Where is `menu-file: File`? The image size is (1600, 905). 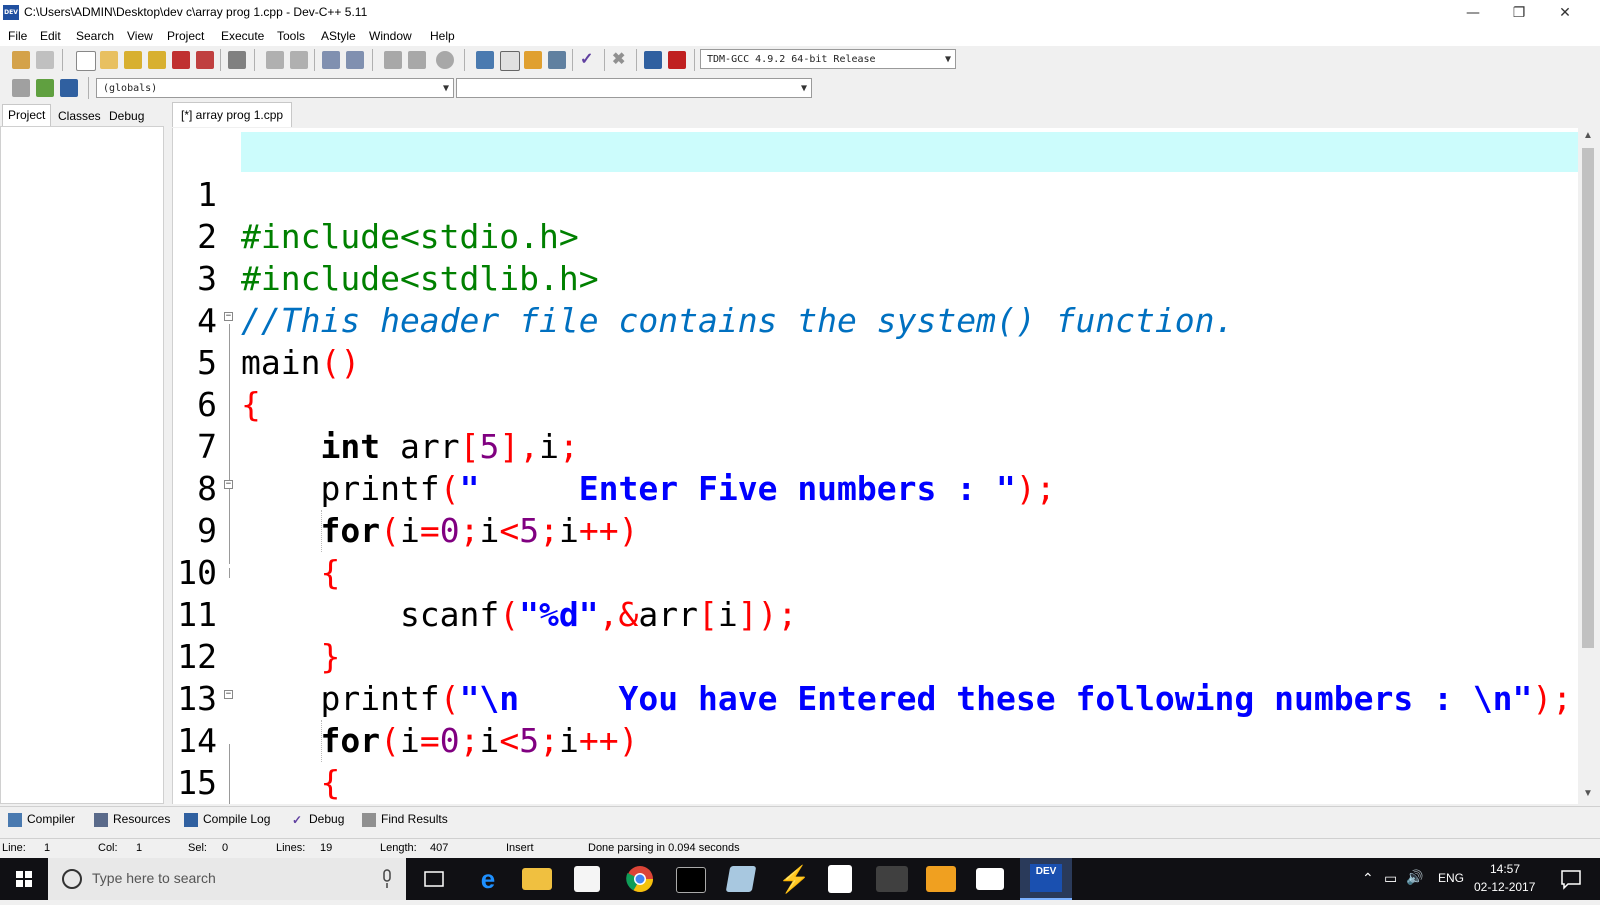 menu-file: File is located at coordinates (17, 36).